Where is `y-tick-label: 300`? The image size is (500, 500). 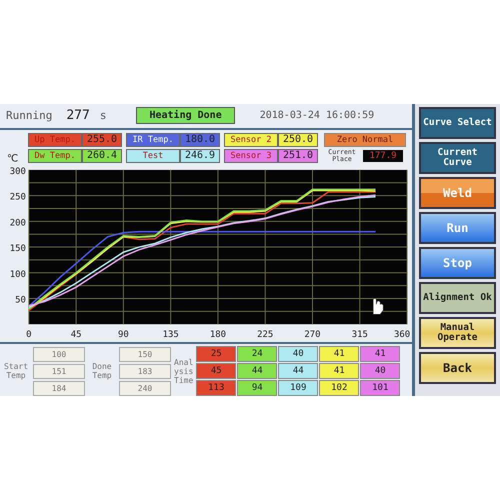 y-tick-label: 300 is located at coordinates (18, 171).